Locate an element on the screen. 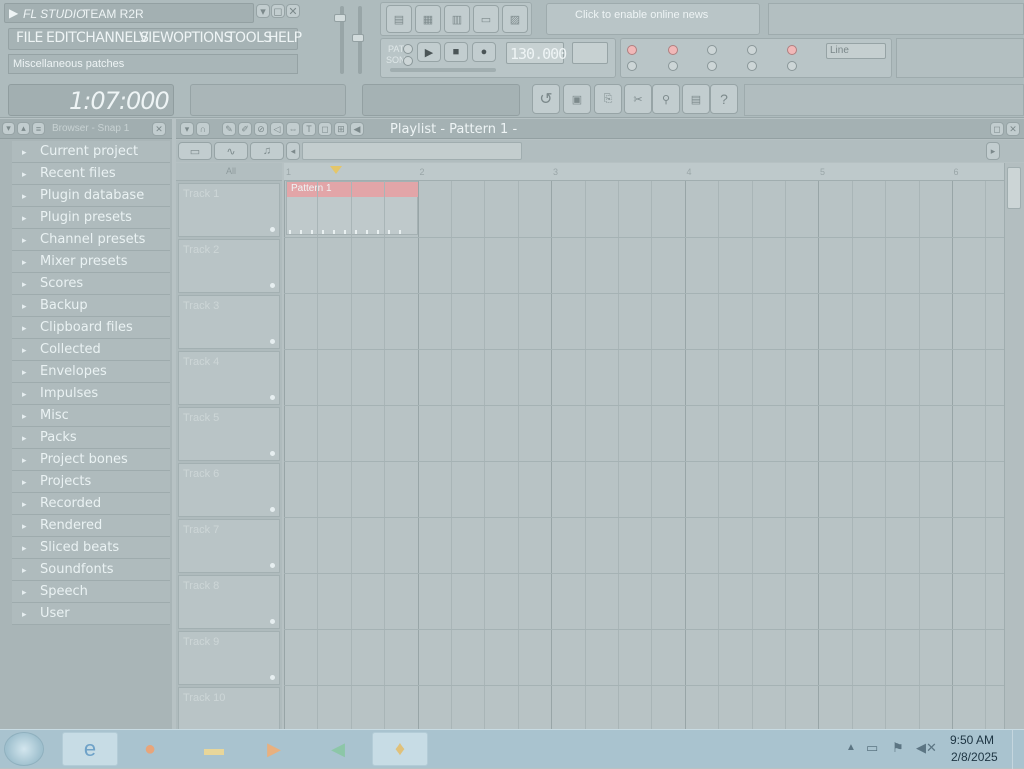  pattern-selector is located at coordinates (590, 53).